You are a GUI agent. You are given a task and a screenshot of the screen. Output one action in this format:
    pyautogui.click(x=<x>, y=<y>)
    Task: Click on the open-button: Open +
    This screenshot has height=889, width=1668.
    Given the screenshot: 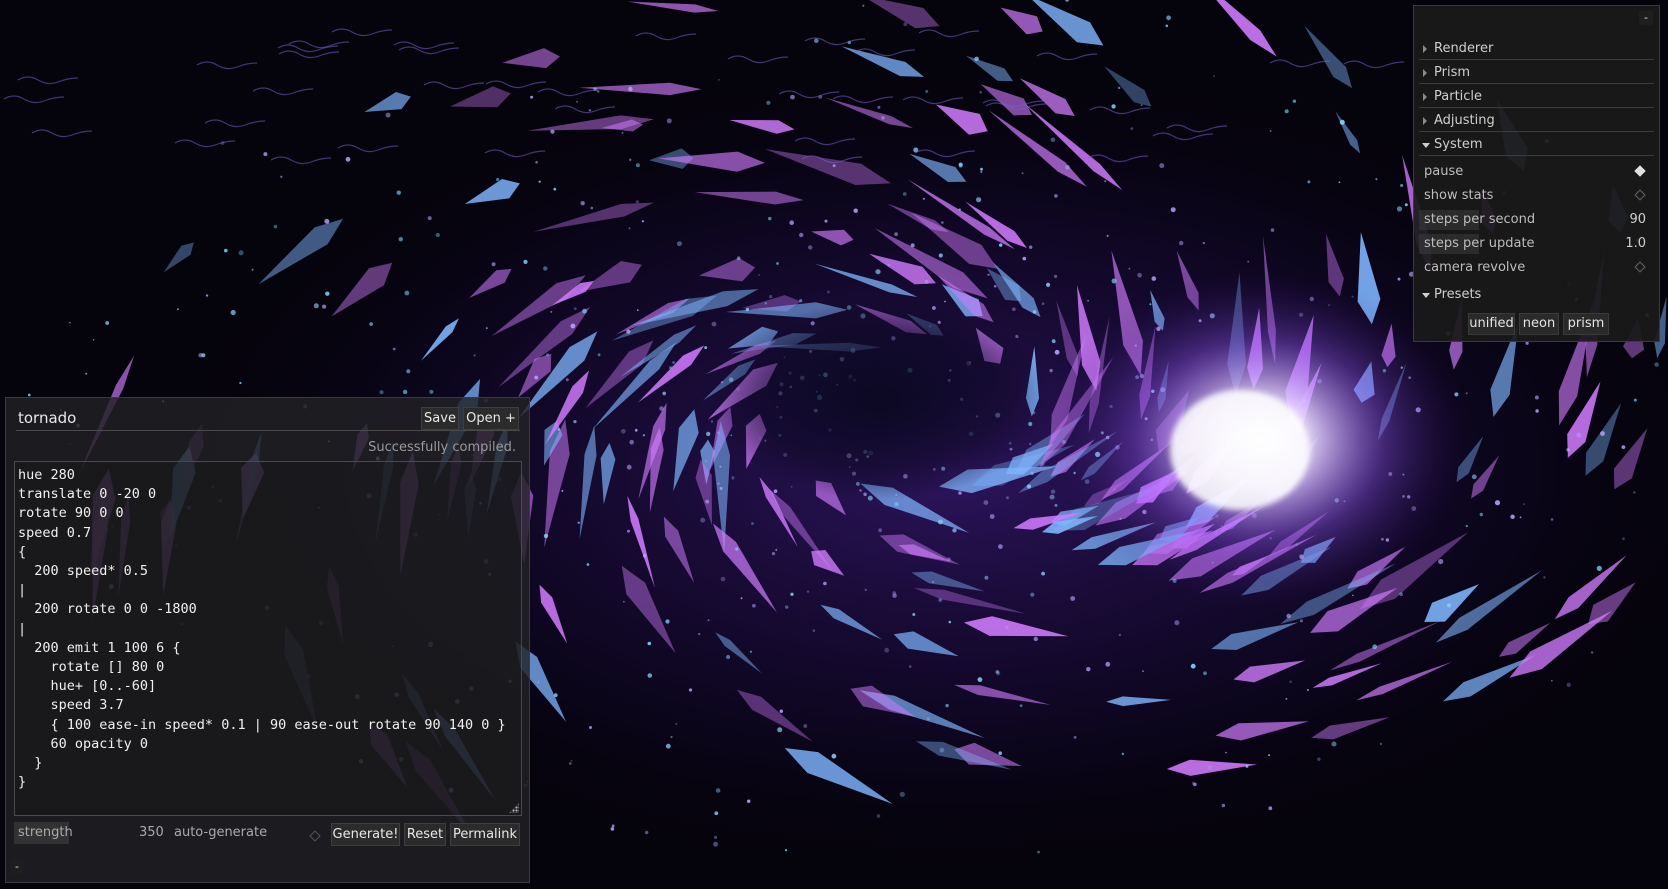 What is the action you would take?
    pyautogui.click(x=491, y=418)
    